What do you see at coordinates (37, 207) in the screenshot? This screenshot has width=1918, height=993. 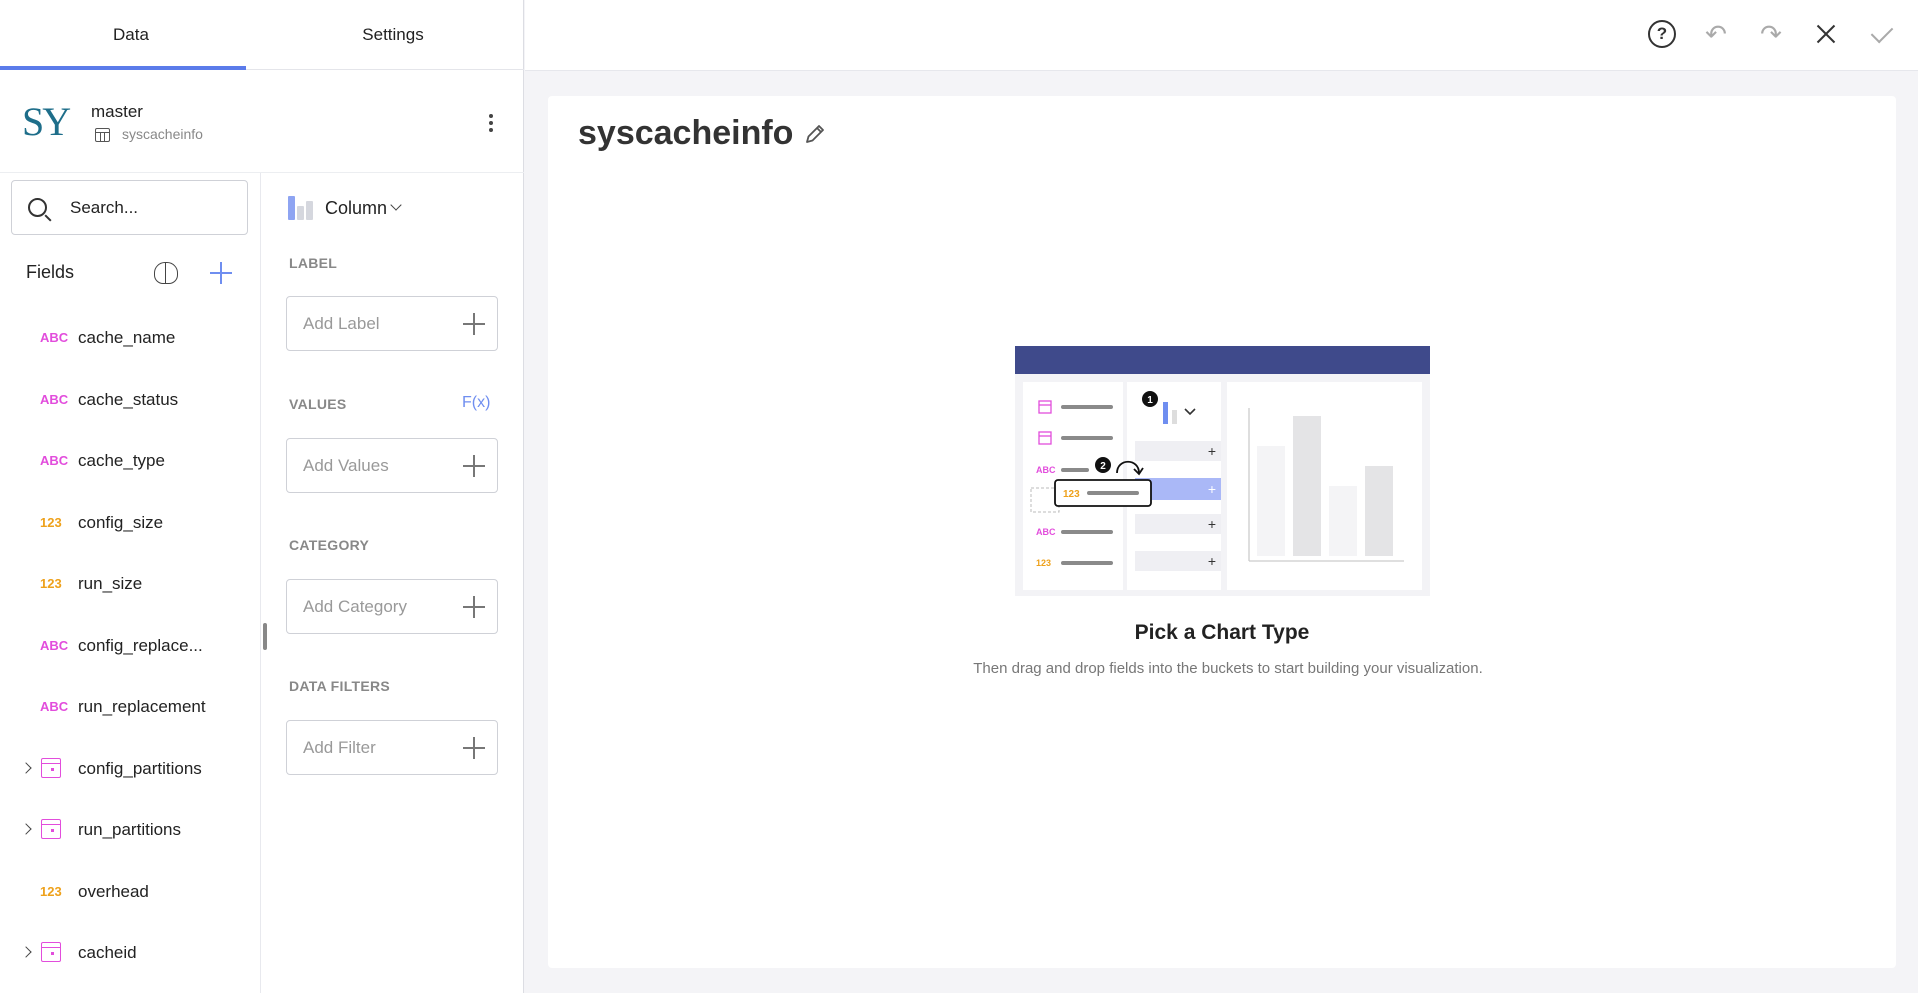 I see `search-icon` at bounding box center [37, 207].